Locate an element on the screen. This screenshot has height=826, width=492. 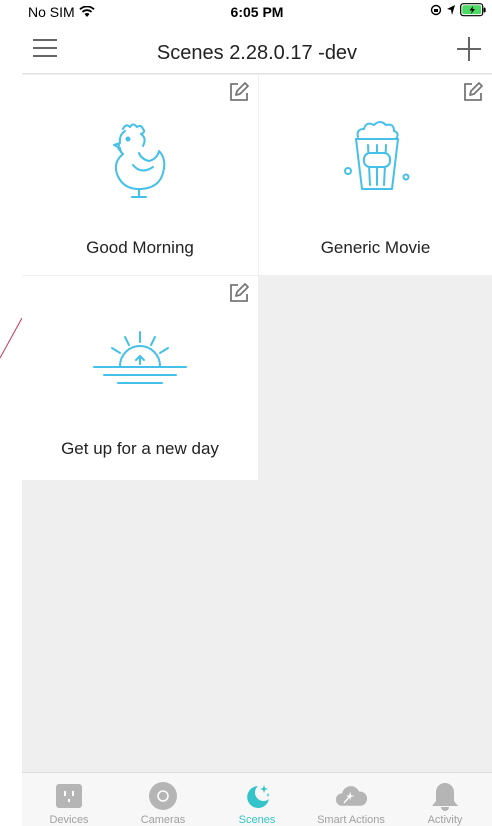
scene-label: Generic Movie is located at coordinates (375, 247).